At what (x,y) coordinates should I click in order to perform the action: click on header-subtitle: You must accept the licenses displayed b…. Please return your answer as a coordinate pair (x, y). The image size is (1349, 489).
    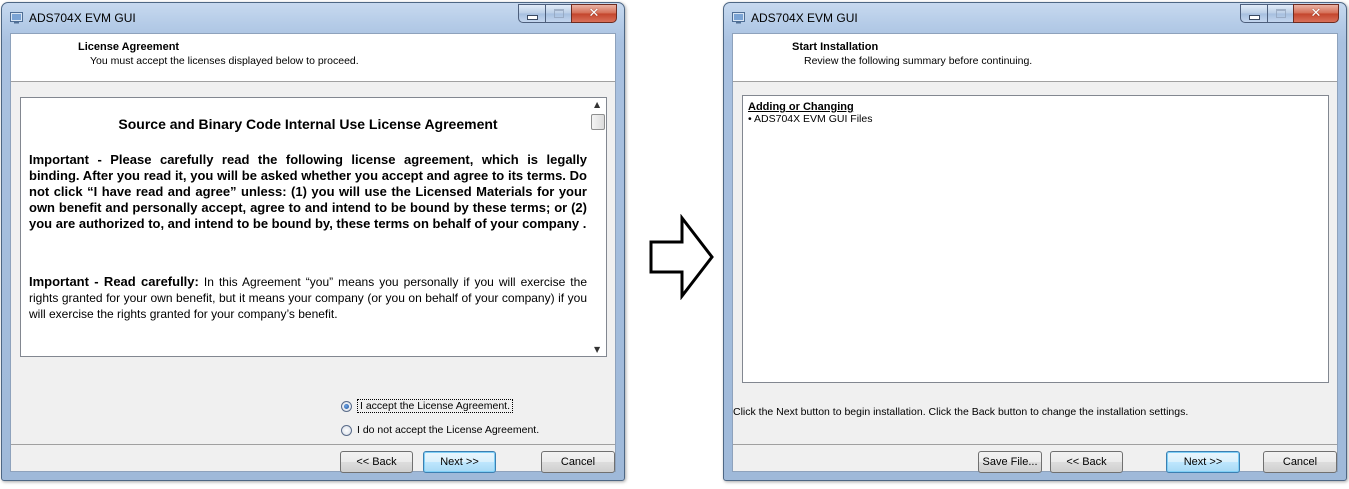
    Looking at the image, I should click on (224, 61).